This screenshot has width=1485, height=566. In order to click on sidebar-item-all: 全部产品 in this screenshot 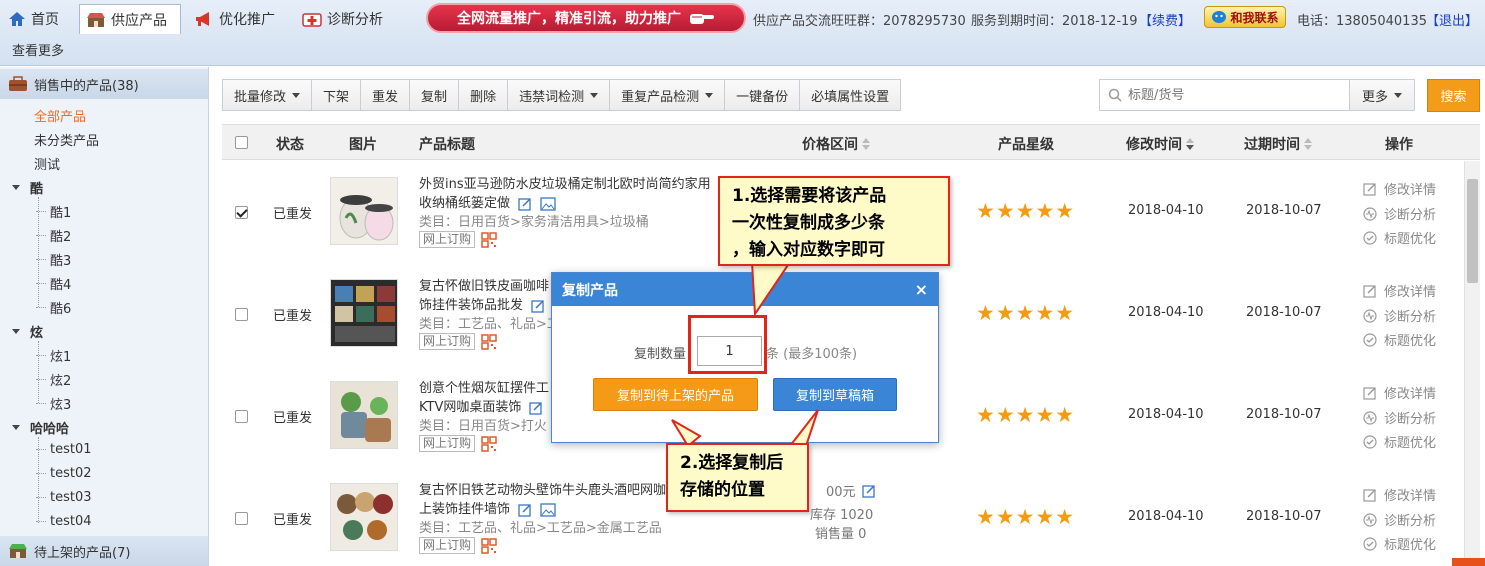, I will do `click(60, 115)`.